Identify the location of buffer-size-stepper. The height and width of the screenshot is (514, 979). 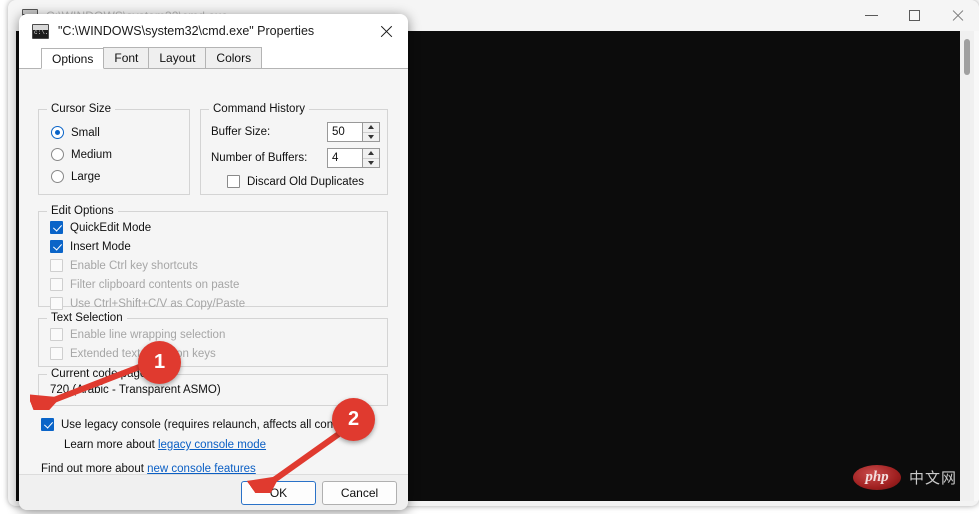
(371, 132).